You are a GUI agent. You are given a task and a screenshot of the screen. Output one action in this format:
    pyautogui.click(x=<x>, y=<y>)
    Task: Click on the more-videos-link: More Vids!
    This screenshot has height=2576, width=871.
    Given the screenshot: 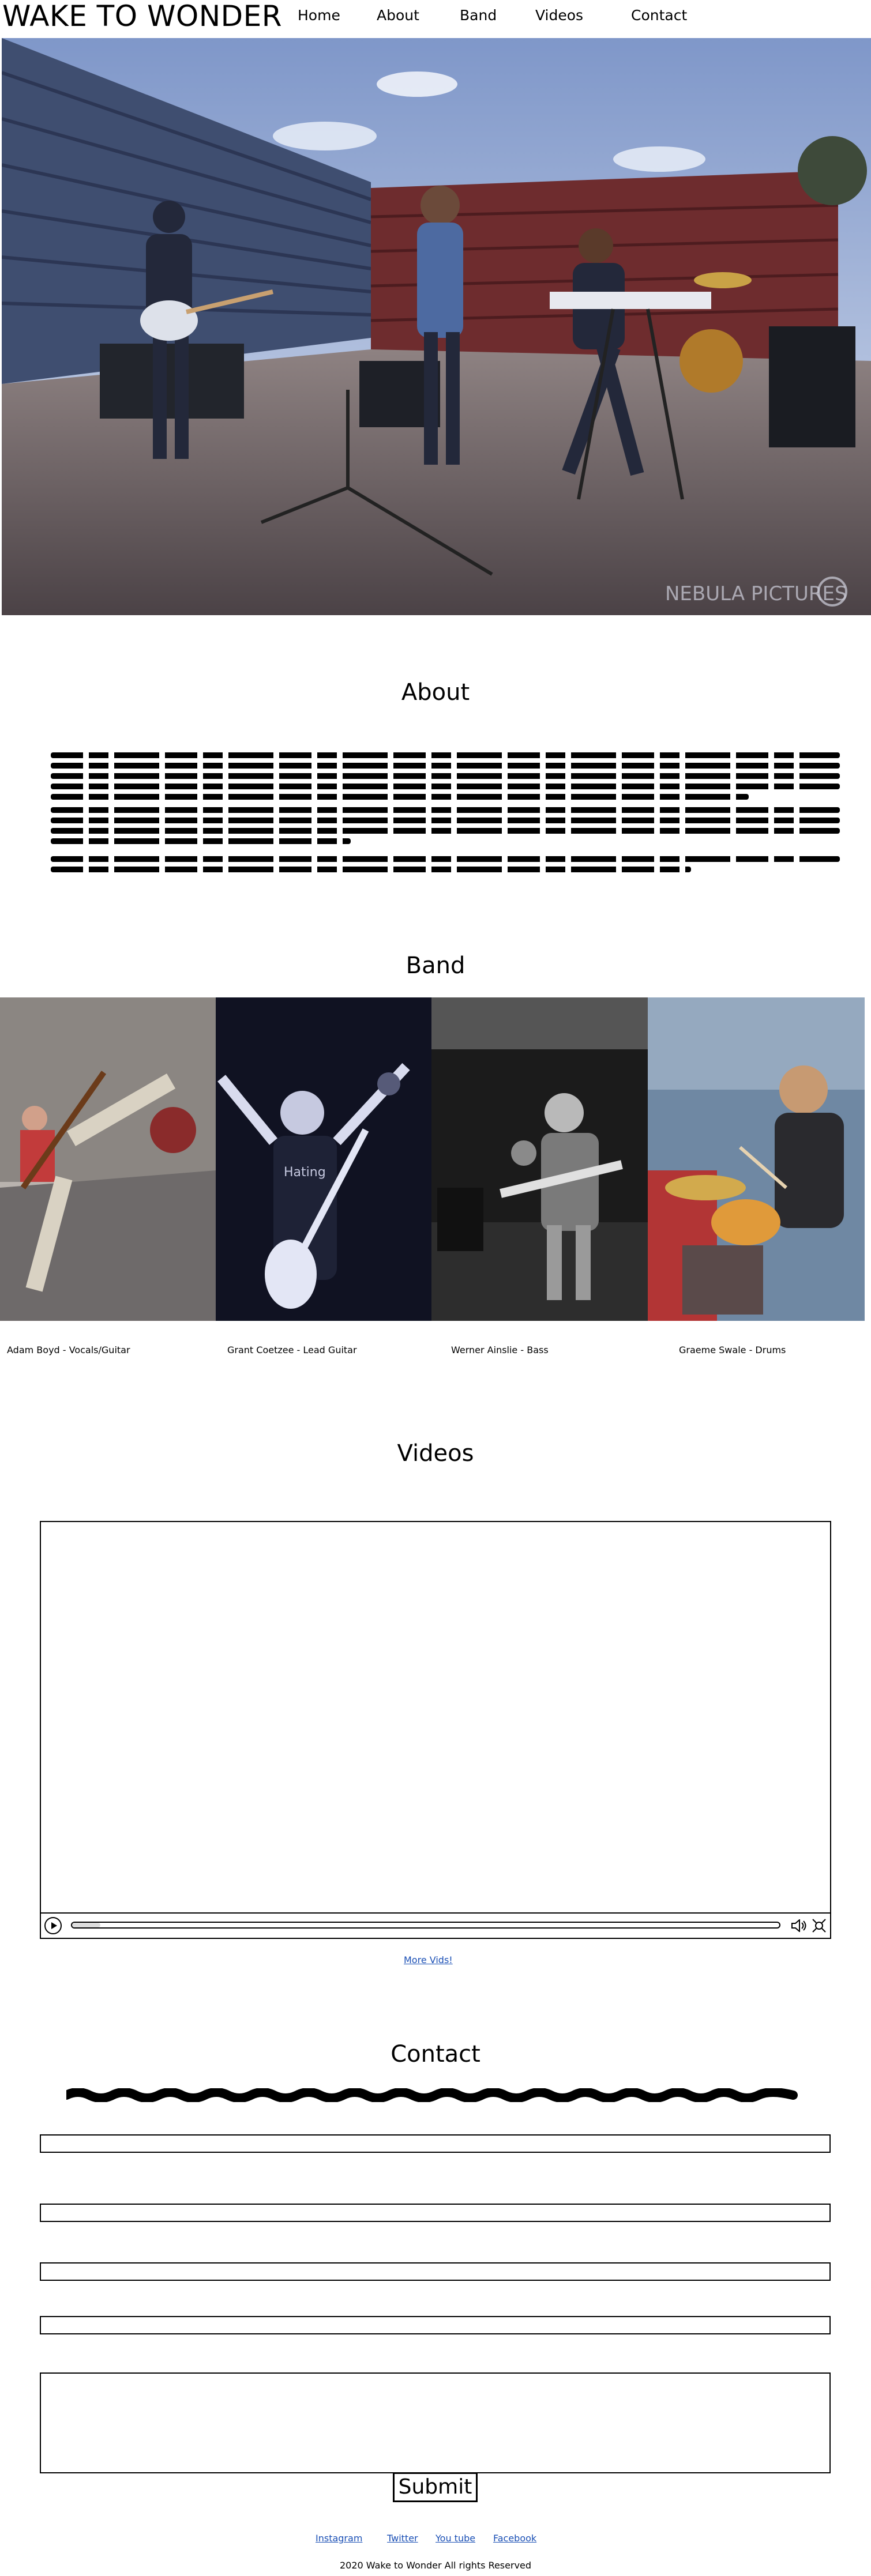 What is the action you would take?
    pyautogui.click(x=428, y=1959)
    